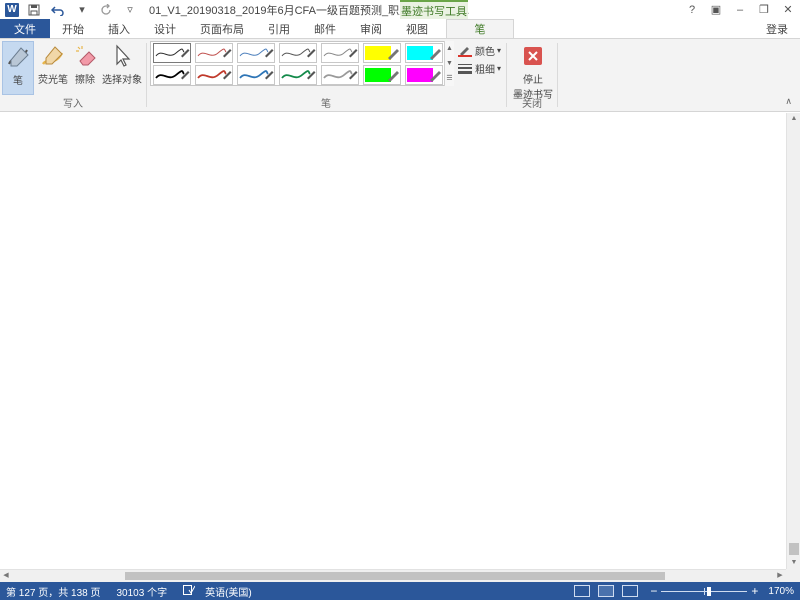 The image size is (800, 600). Describe the element at coordinates (53, 80) in the screenshot. I see `highlighter-label: 荧光笔` at that location.